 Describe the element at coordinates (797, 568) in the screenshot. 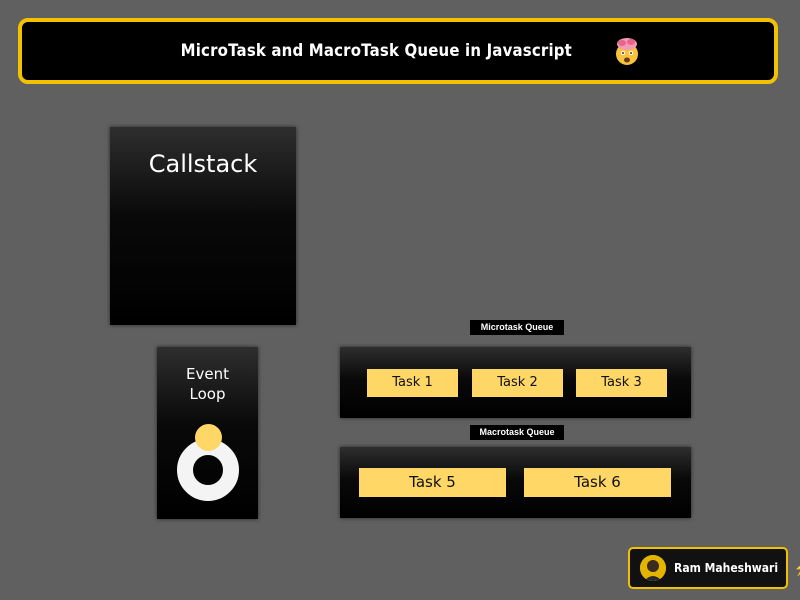

I see `lightning-bolt-icon: ⚡` at that location.